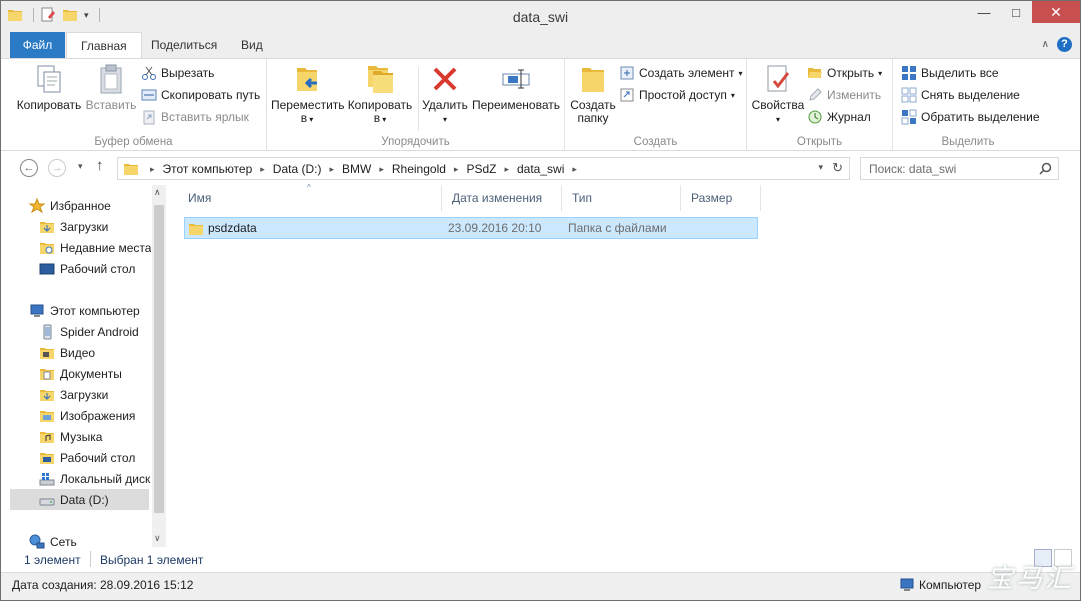 This screenshot has height=601, width=1081. What do you see at coordinates (844, 95) in the screenshot?
I see `edit-button: Изменить` at bounding box center [844, 95].